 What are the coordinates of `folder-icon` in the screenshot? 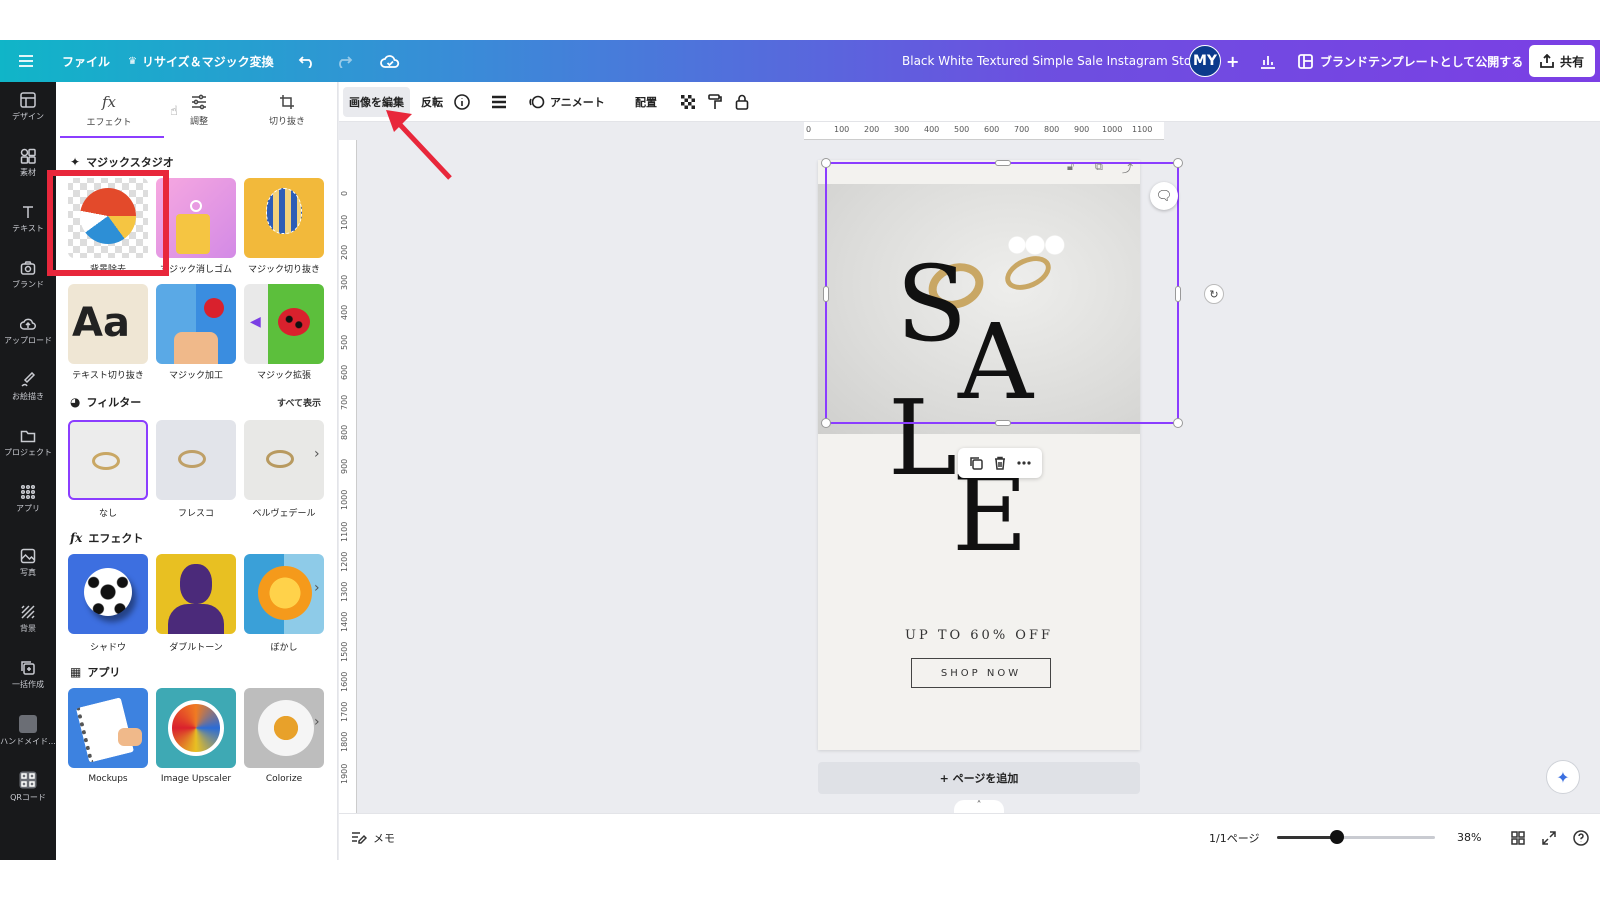 It's located at (28, 436).